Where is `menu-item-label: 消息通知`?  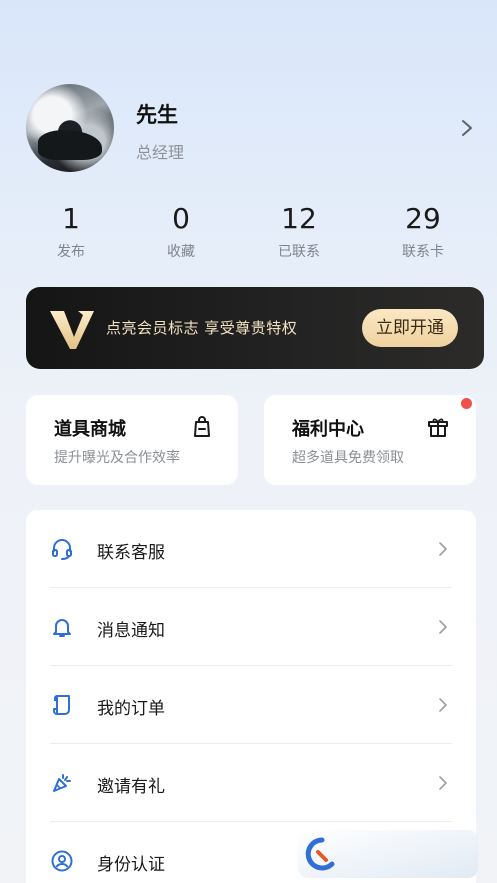 menu-item-label: 消息通知 is located at coordinates (131, 631).